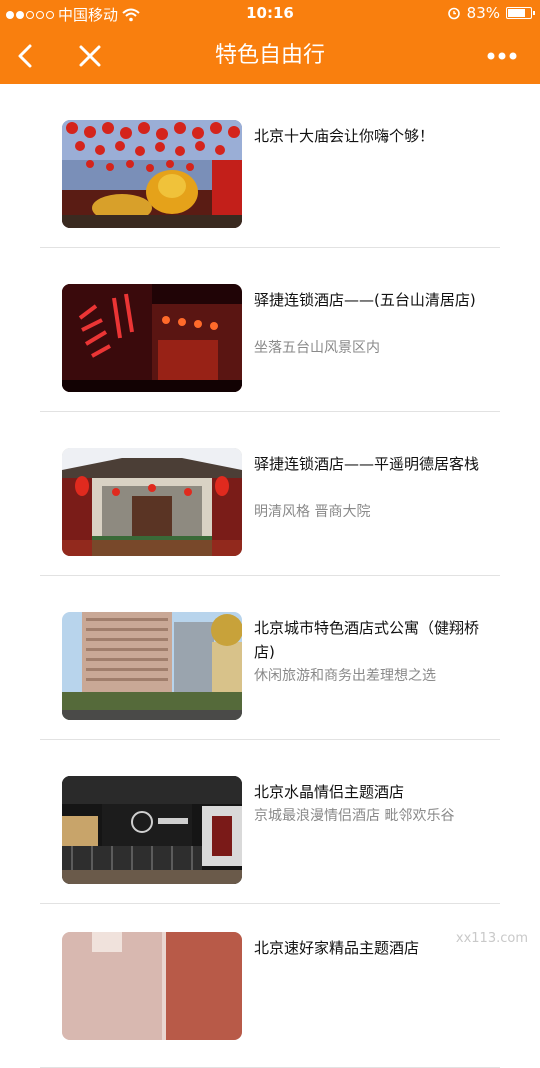 The height and width of the screenshot is (1068, 540). What do you see at coordinates (516, 13) in the screenshot?
I see `battery-level` at bounding box center [516, 13].